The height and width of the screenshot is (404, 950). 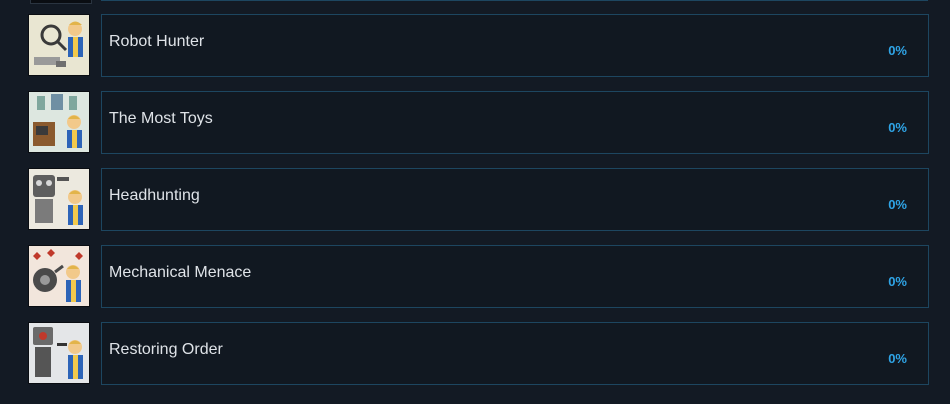 What do you see at coordinates (59, 122) in the screenshot?
I see `vault-boy-robot-workbench-icon` at bounding box center [59, 122].